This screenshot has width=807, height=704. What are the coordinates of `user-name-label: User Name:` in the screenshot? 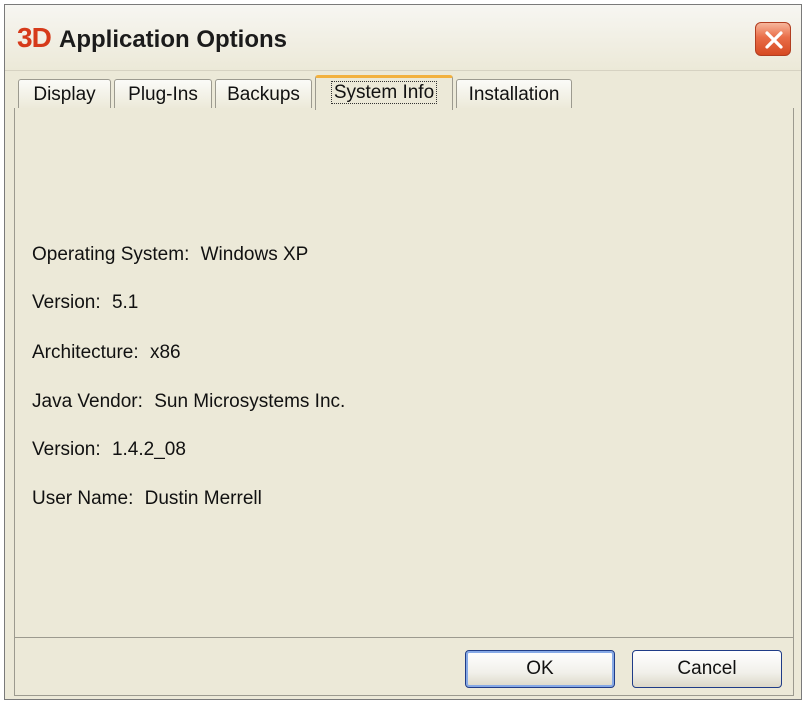 It's located at (83, 498).